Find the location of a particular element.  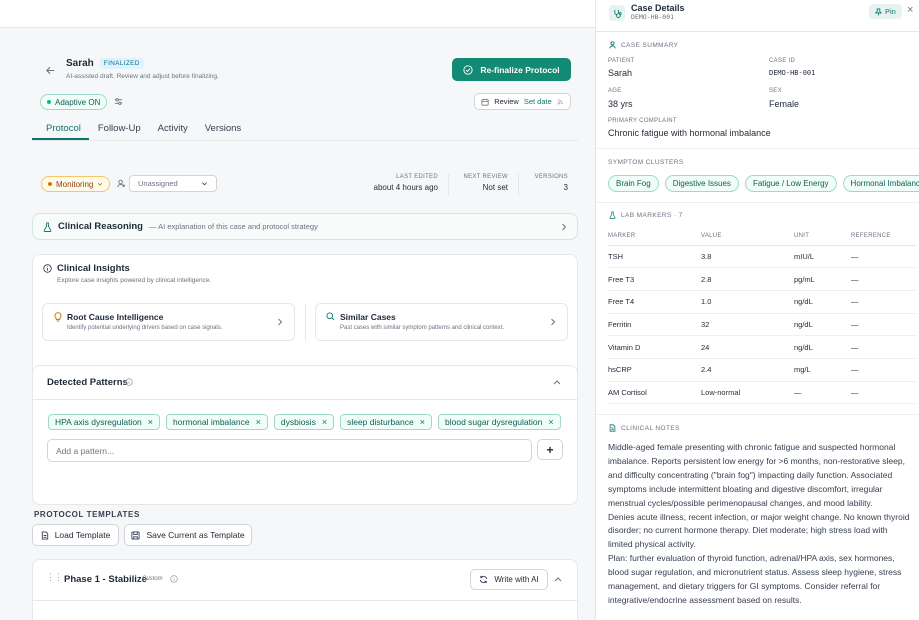

clinical-reasoning-title: Clinical Reasoning is located at coordinates (100, 226).